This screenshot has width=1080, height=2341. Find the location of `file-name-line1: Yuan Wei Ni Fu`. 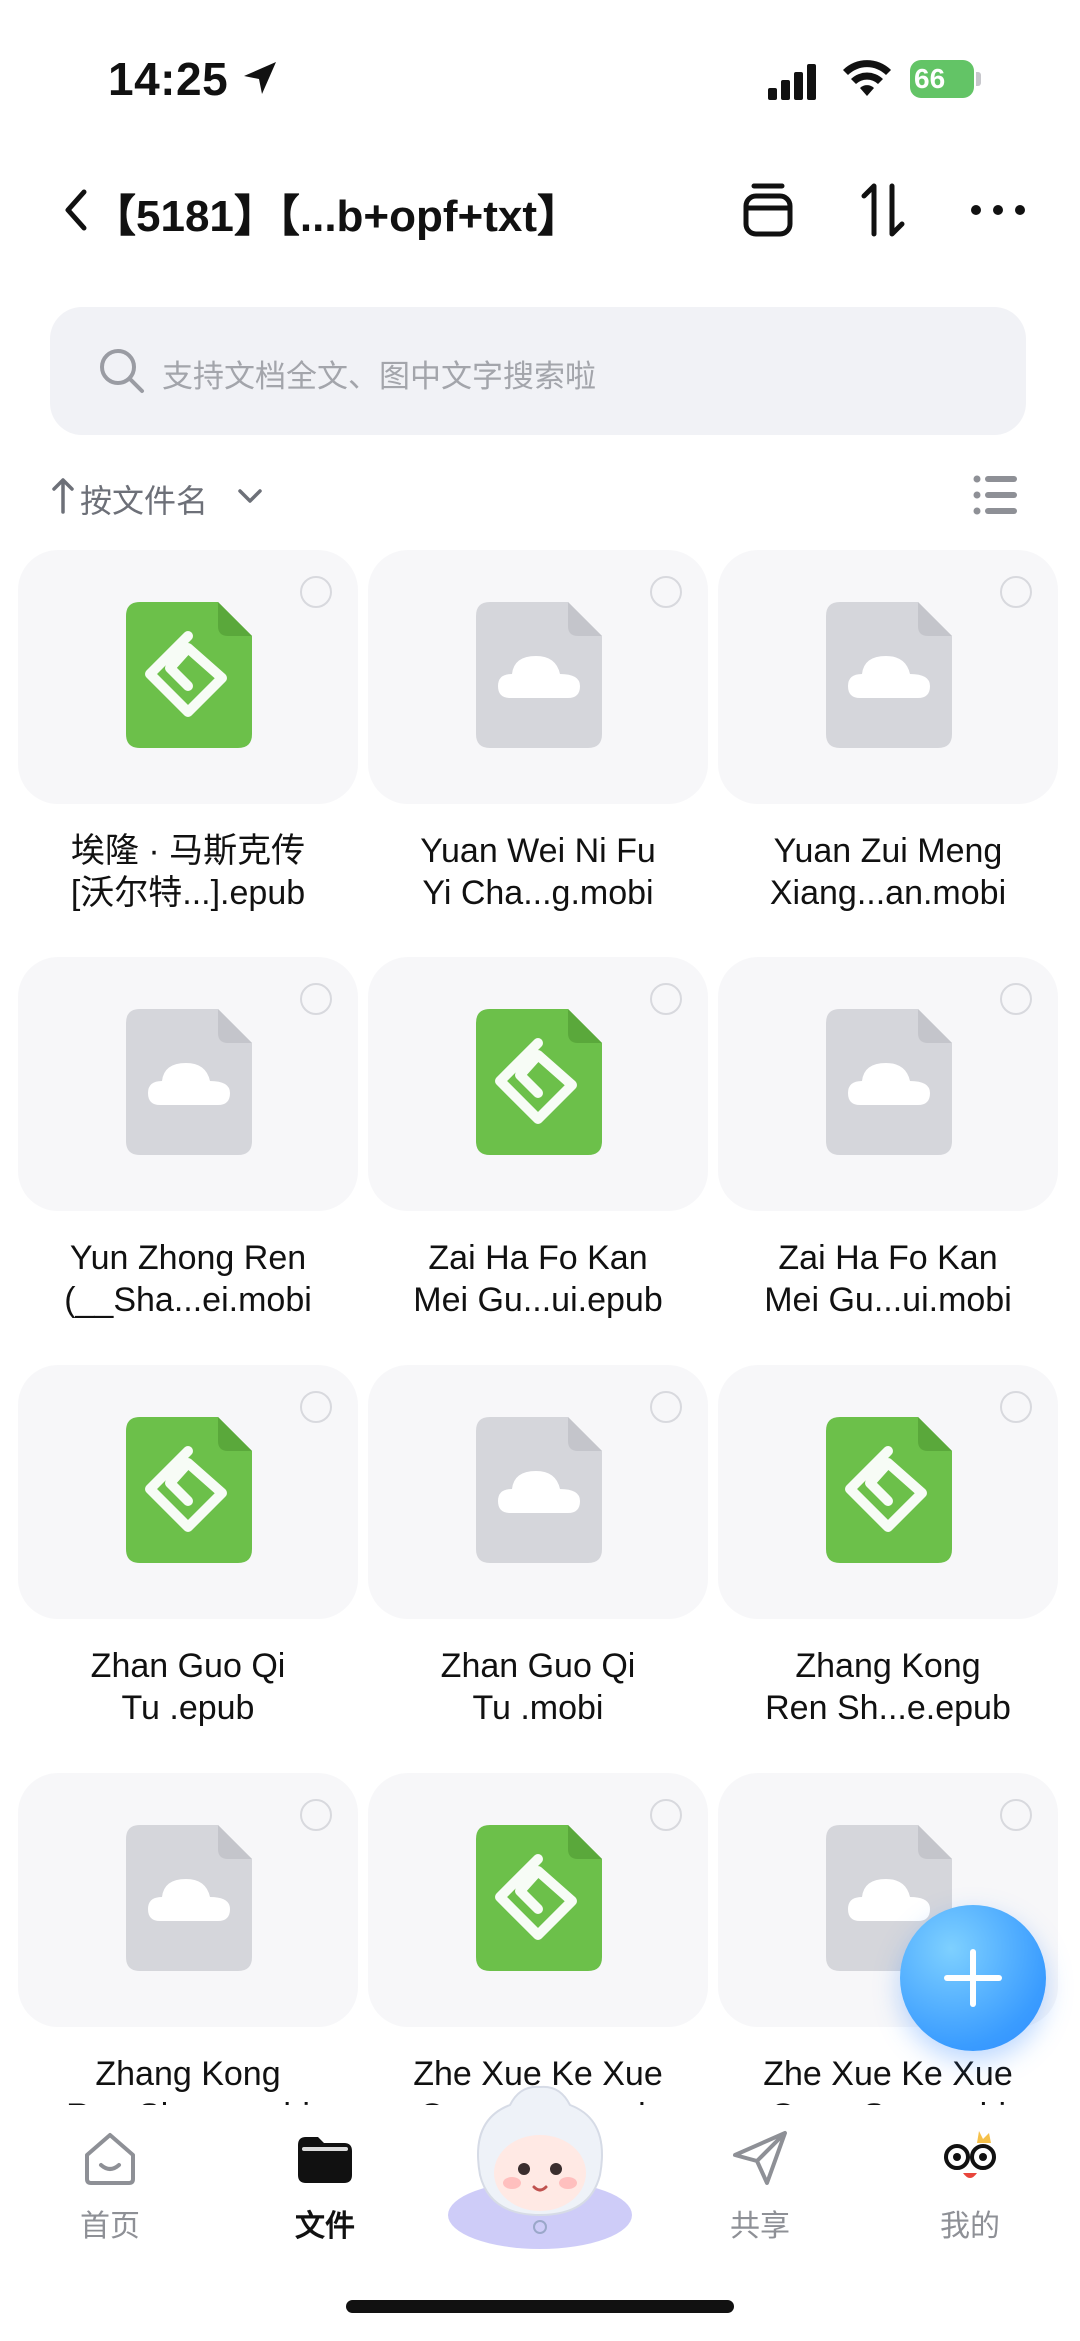

file-name-line1: Yuan Wei Ni Fu is located at coordinates (538, 851).